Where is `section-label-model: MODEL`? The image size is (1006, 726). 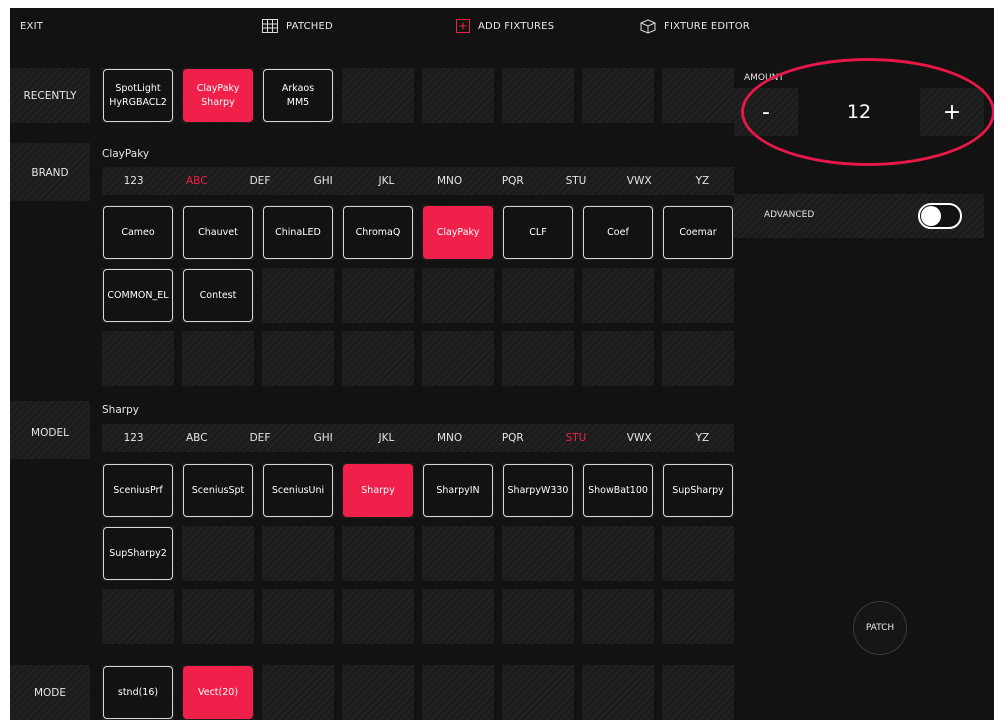
section-label-model: MODEL is located at coordinates (50, 430).